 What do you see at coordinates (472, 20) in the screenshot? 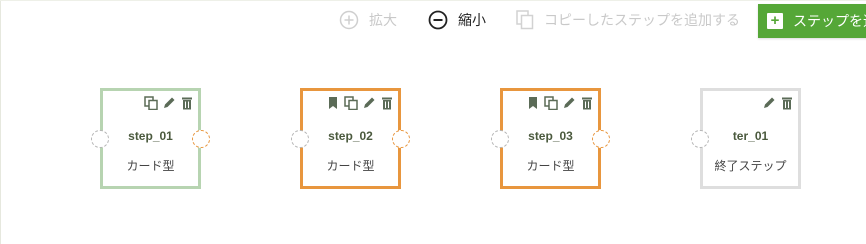
I see `zoom-out-label: 縮小` at bounding box center [472, 20].